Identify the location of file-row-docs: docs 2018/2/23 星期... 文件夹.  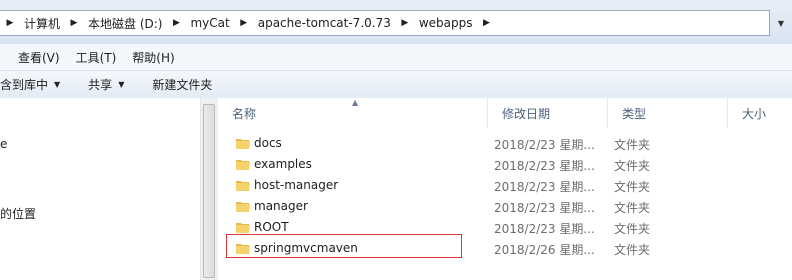
(508, 143).